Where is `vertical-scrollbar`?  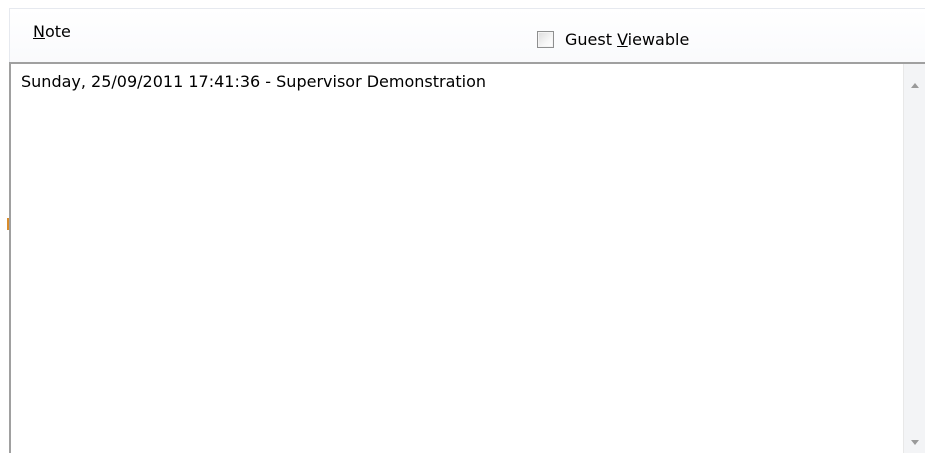 vertical-scrollbar is located at coordinates (914, 258).